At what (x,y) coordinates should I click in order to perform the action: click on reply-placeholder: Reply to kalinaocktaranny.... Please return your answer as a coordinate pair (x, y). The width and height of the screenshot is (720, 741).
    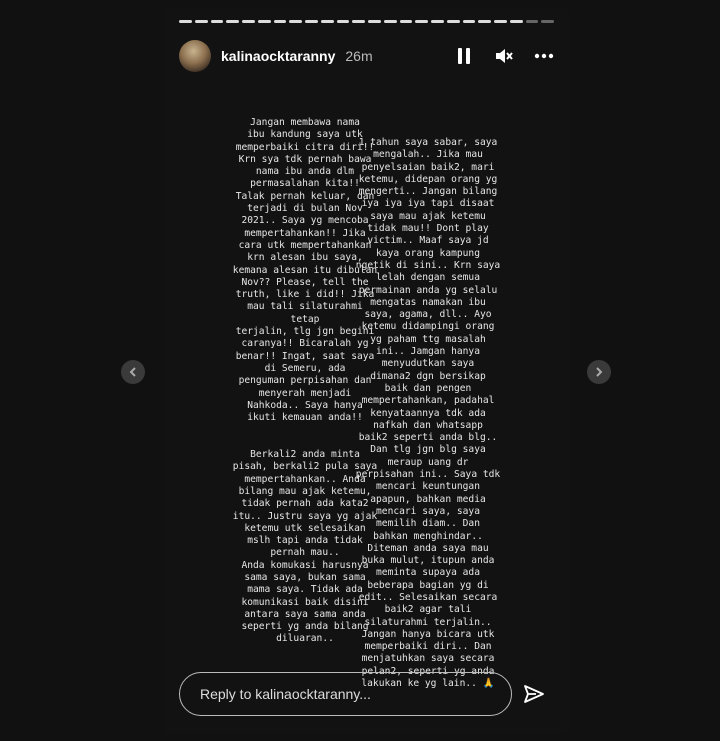
    Looking at the image, I should click on (285, 694).